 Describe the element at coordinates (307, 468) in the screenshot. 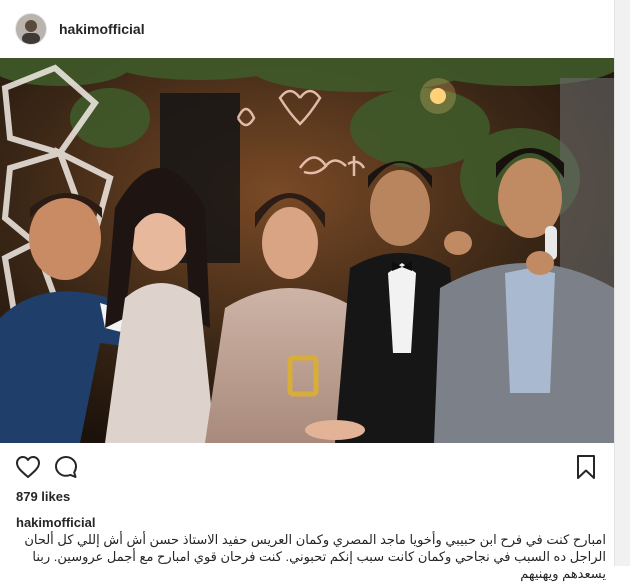

I see `post-actions-bar` at that location.